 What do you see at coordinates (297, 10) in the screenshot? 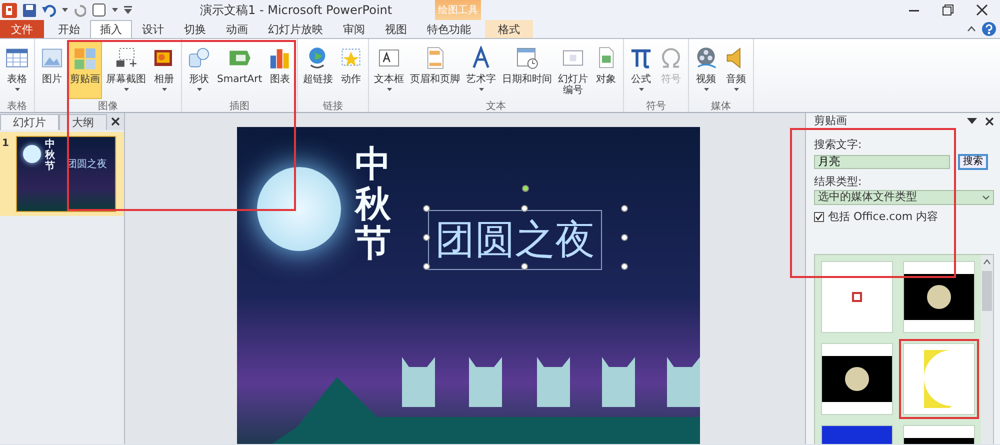
I see `window-title: 演示文稿1 - Microsoft PowerPoint` at bounding box center [297, 10].